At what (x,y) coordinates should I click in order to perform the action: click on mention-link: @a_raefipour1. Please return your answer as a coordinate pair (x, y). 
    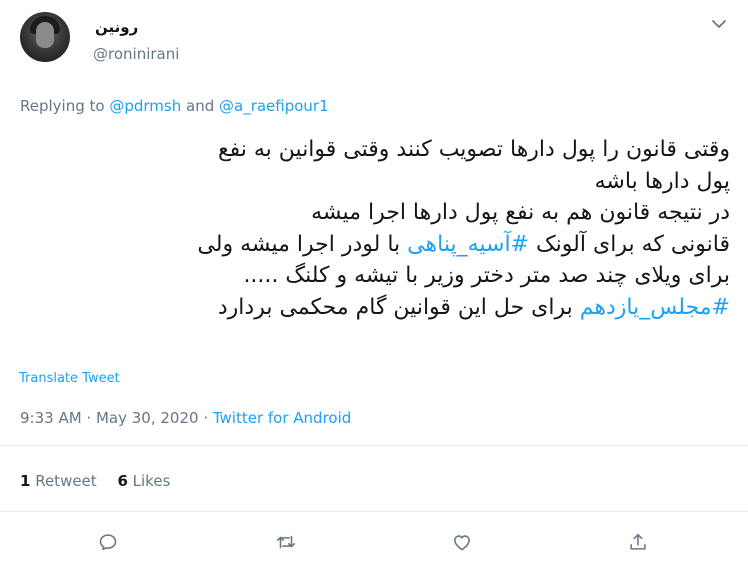
    Looking at the image, I should click on (274, 106).